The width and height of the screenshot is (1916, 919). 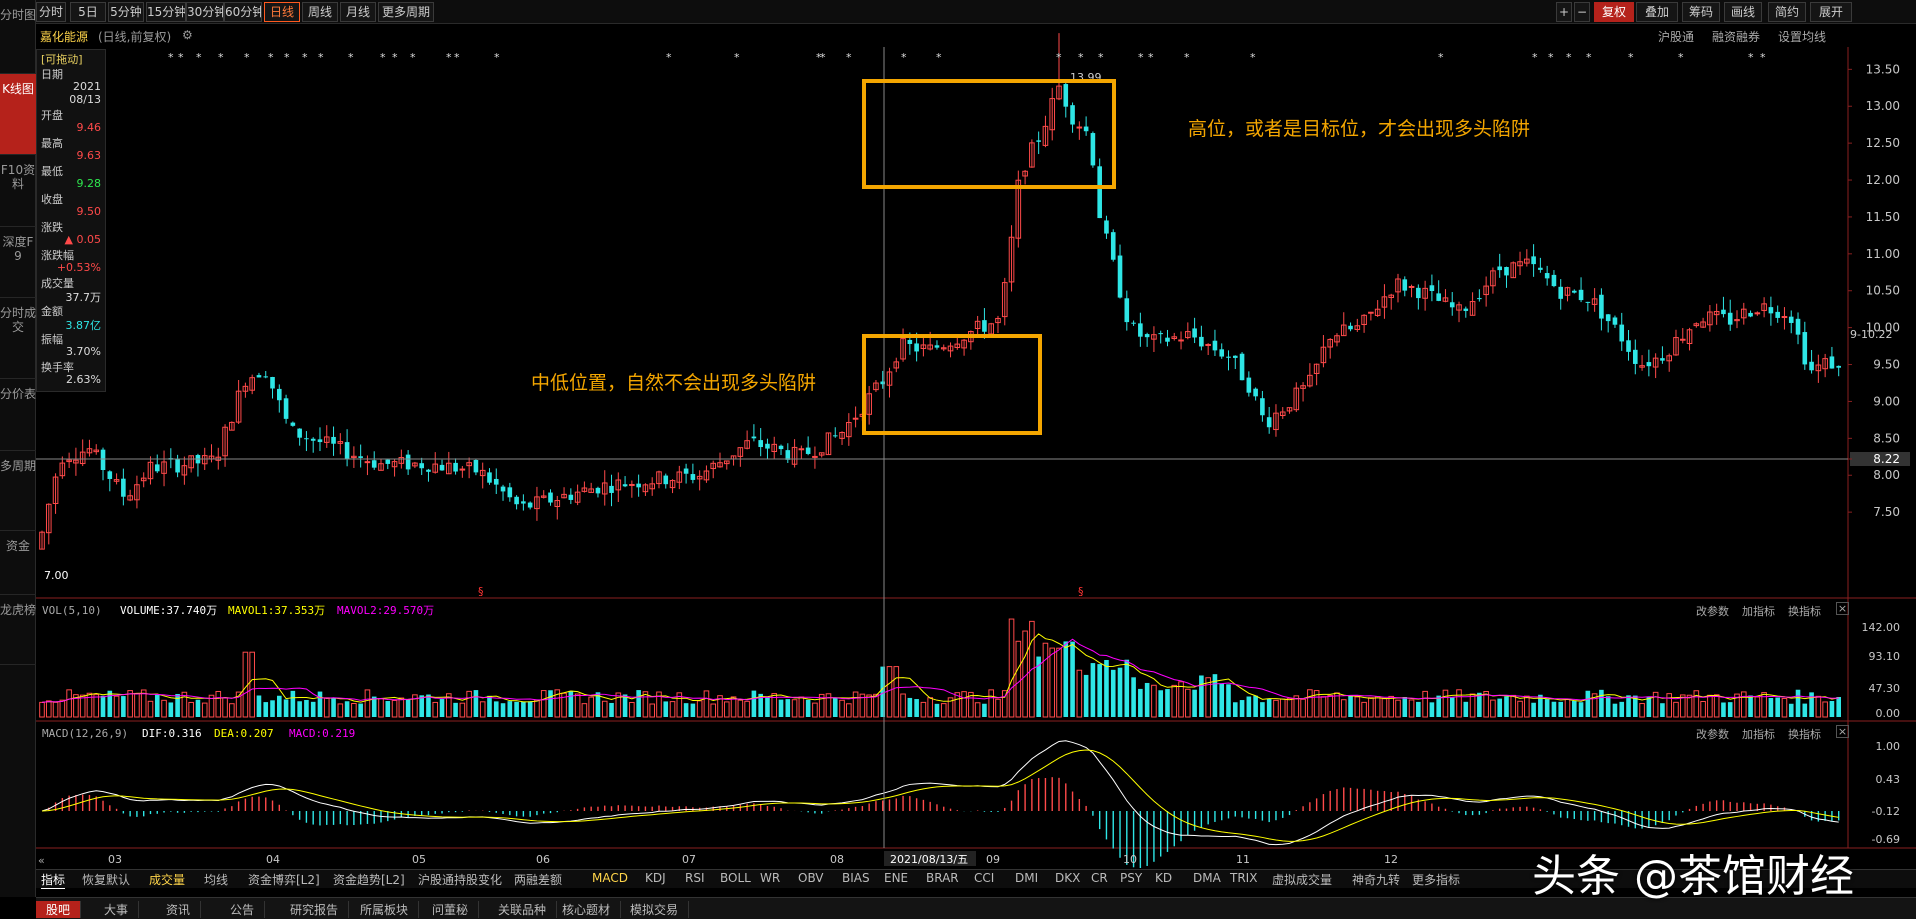 What do you see at coordinates (984, 878) in the screenshot?
I see `indicator-tab: CCI` at bounding box center [984, 878].